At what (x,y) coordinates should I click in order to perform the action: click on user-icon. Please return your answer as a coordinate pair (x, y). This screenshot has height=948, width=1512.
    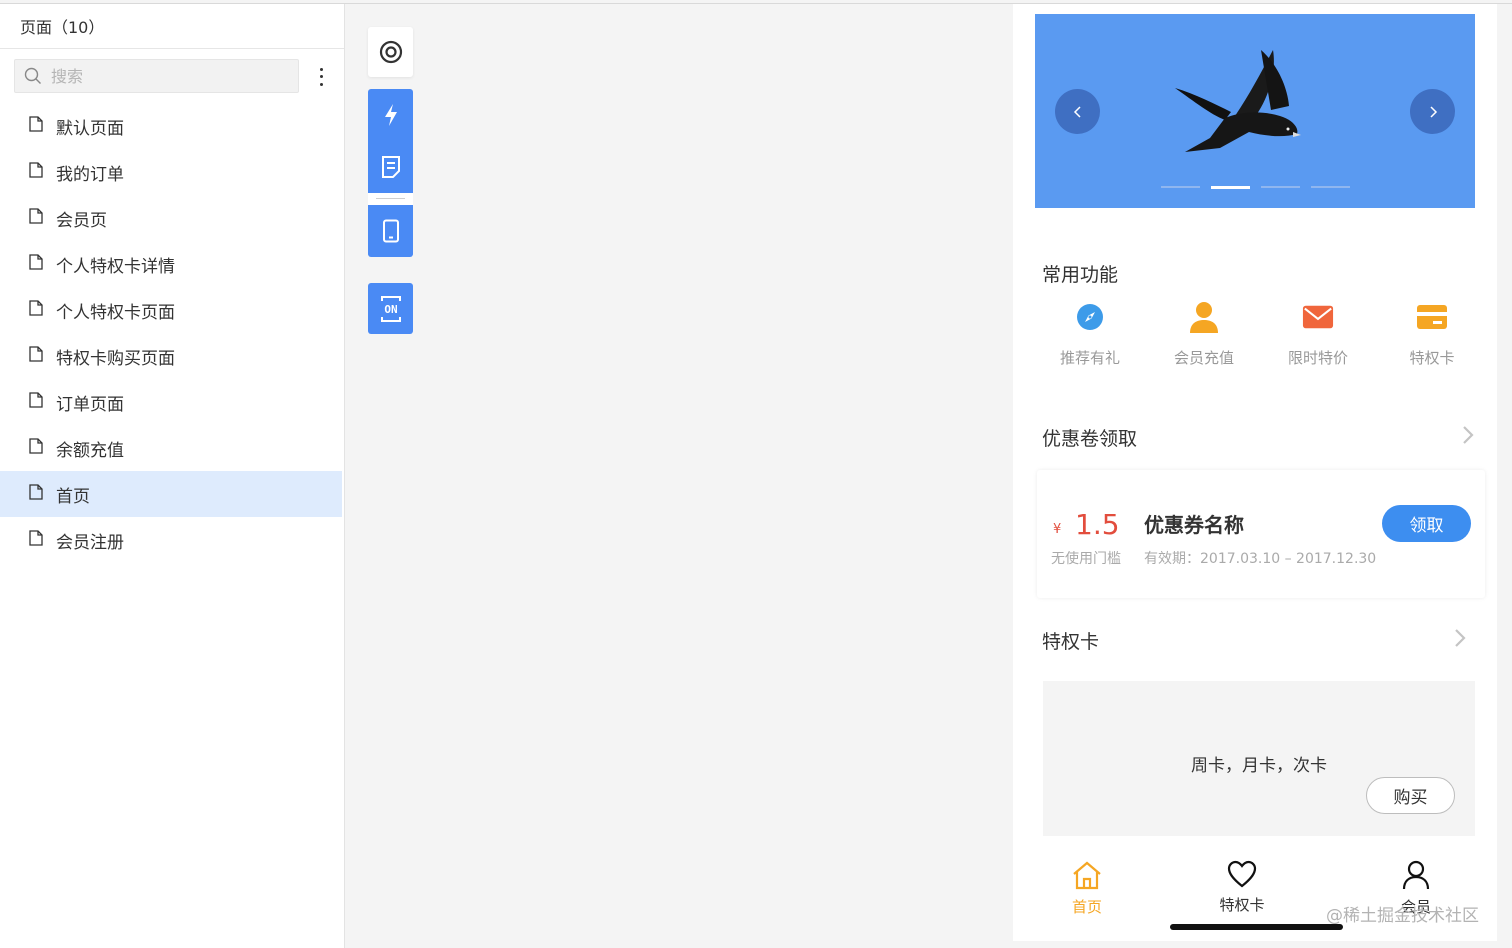
    Looking at the image, I should click on (1204, 317).